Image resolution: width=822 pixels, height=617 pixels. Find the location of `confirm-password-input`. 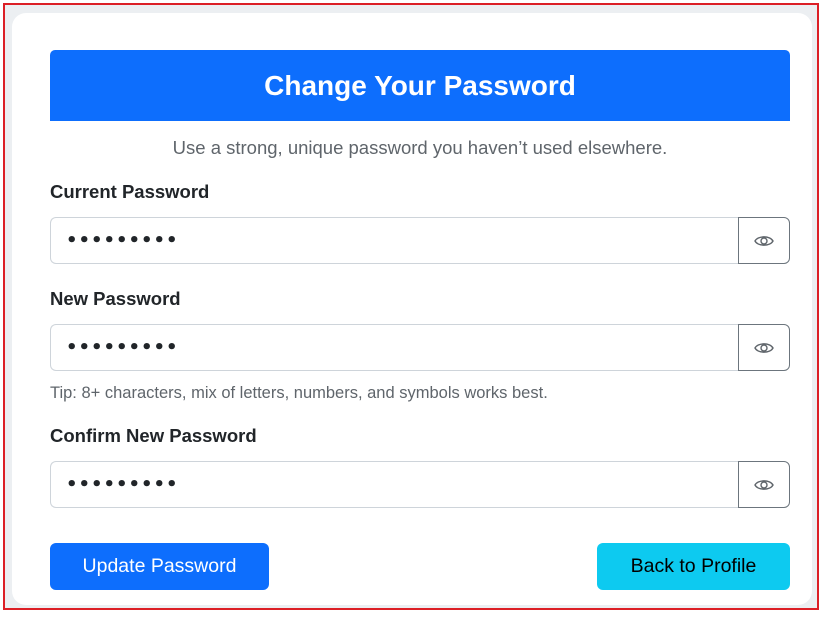

confirm-password-input is located at coordinates (394, 484).